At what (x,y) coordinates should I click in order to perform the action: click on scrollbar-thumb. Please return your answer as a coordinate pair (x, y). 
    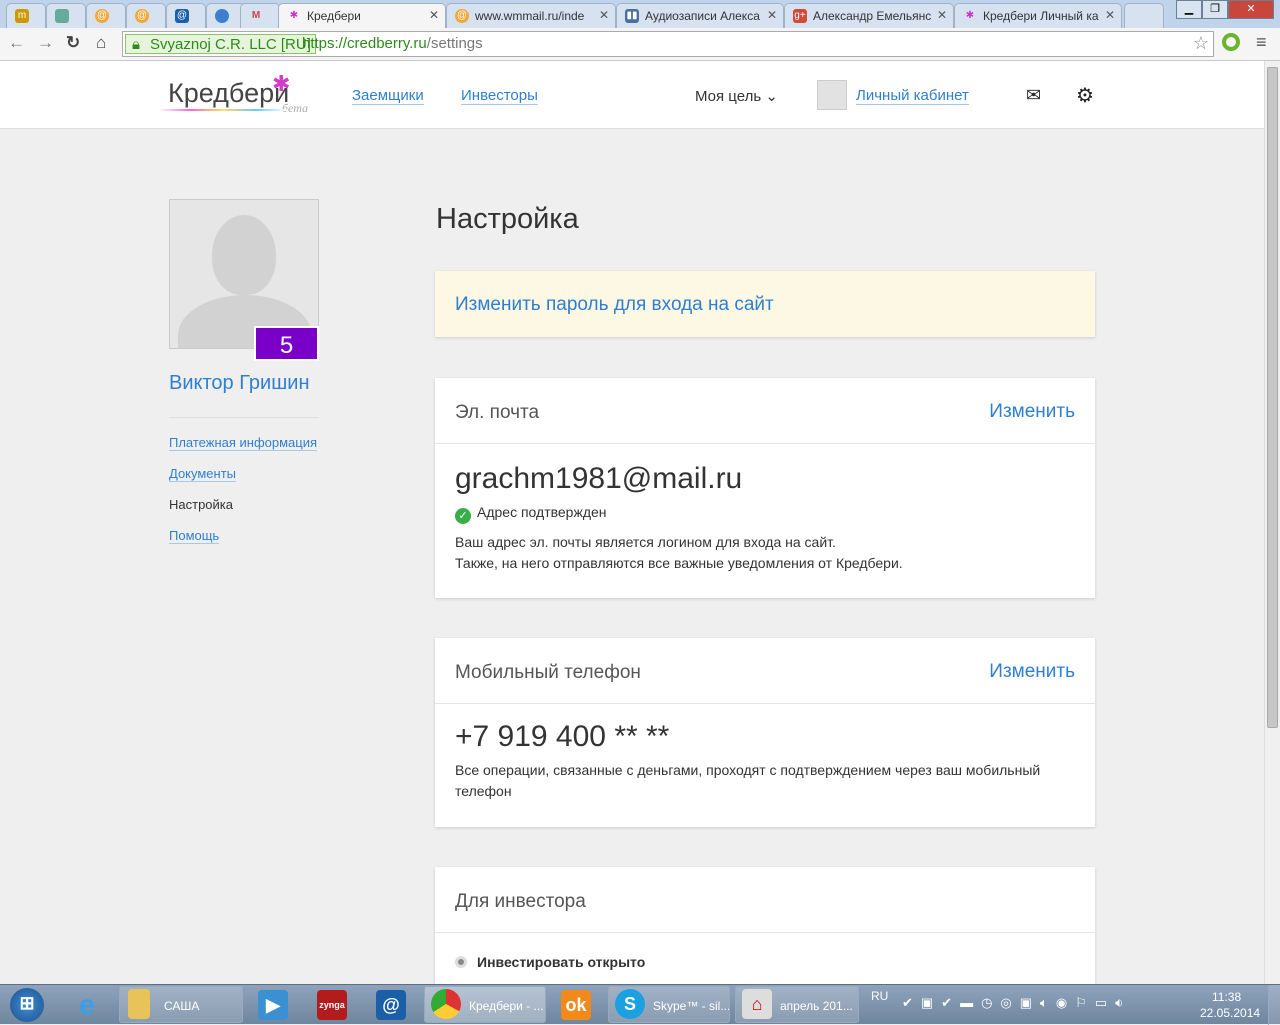
    Looking at the image, I should click on (1272, 397).